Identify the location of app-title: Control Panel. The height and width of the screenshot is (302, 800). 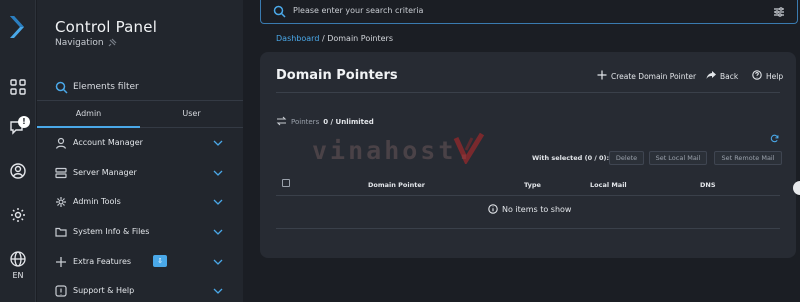
(106, 27).